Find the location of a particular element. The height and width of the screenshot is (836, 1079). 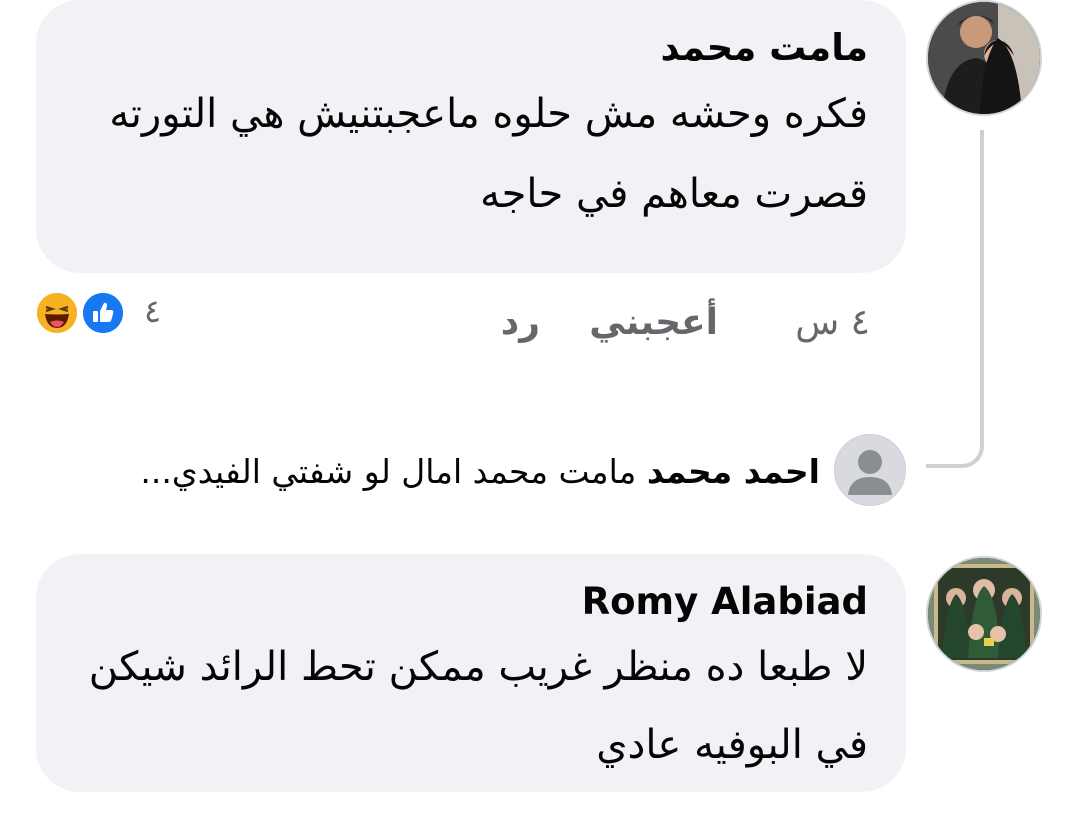

comment-actions: ٤ س أعجبني رد is located at coordinates (670, 332).